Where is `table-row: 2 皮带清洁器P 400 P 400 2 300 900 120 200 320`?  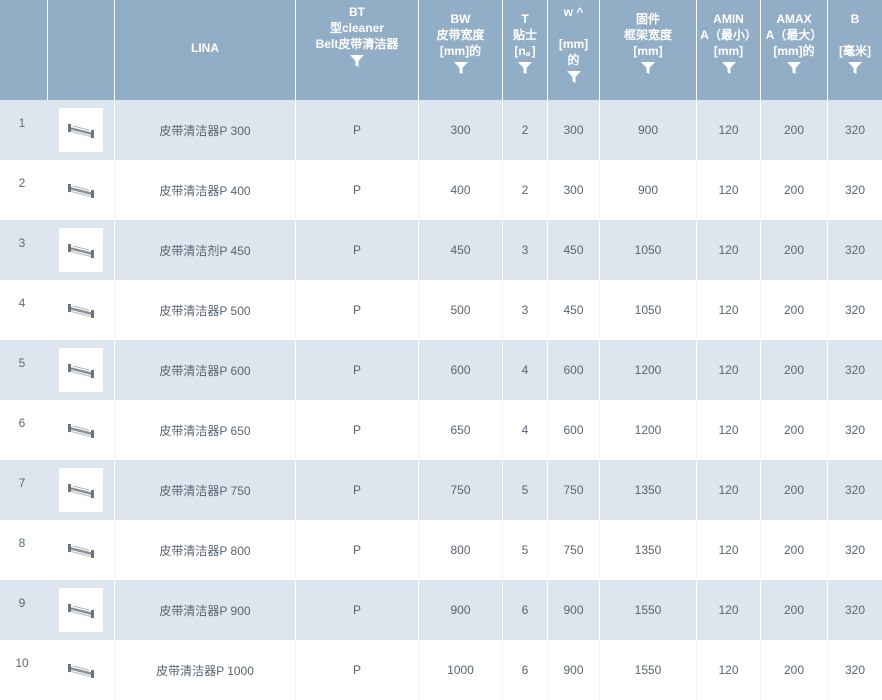 table-row: 2 皮带清洁器P 400 P 400 2 300 900 120 200 320 is located at coordinates (441, 190).